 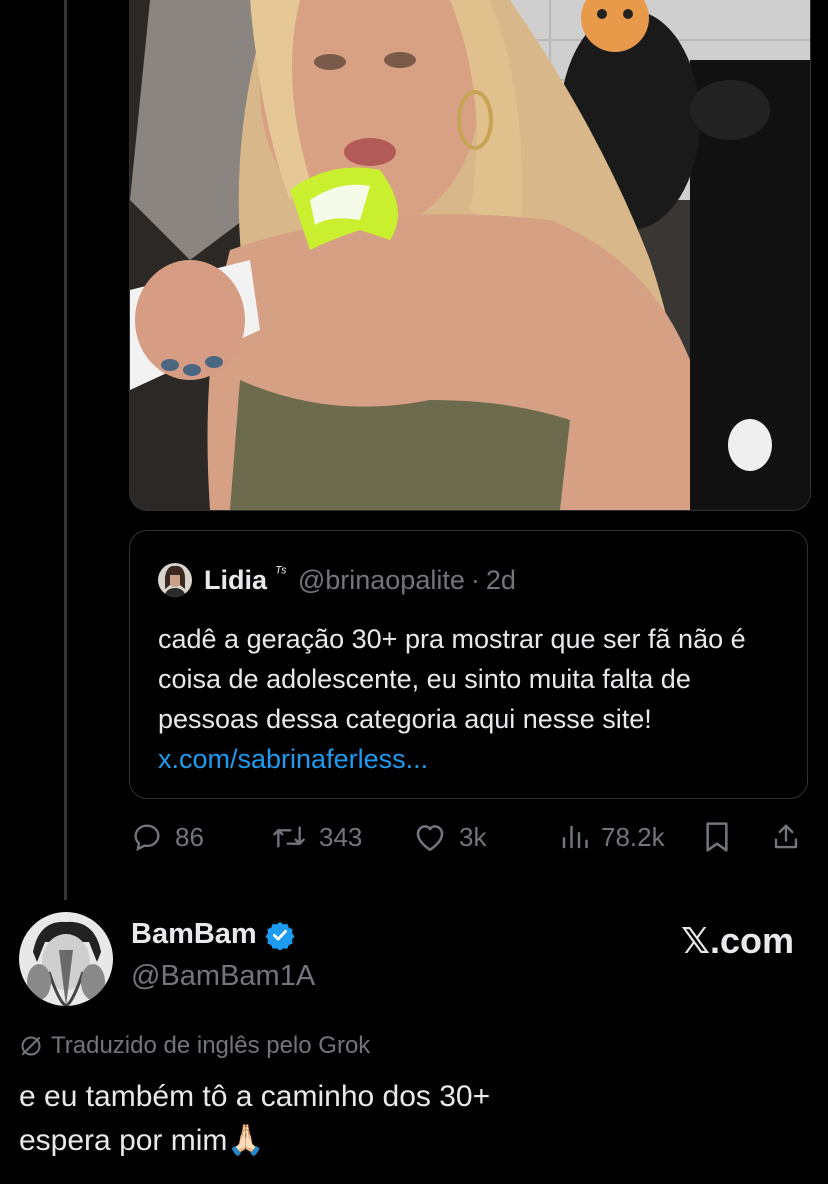 I want to click on view-count: 78.2k, so click(x=633, y=836).